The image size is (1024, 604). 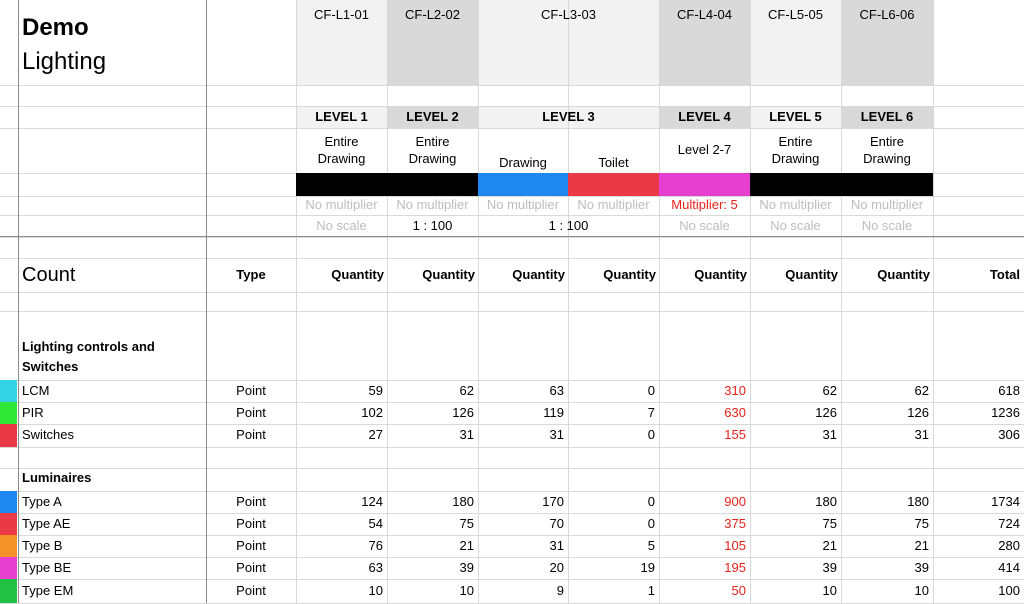 I want to click on quantity-cell: 19, so click(x=613, y=568).